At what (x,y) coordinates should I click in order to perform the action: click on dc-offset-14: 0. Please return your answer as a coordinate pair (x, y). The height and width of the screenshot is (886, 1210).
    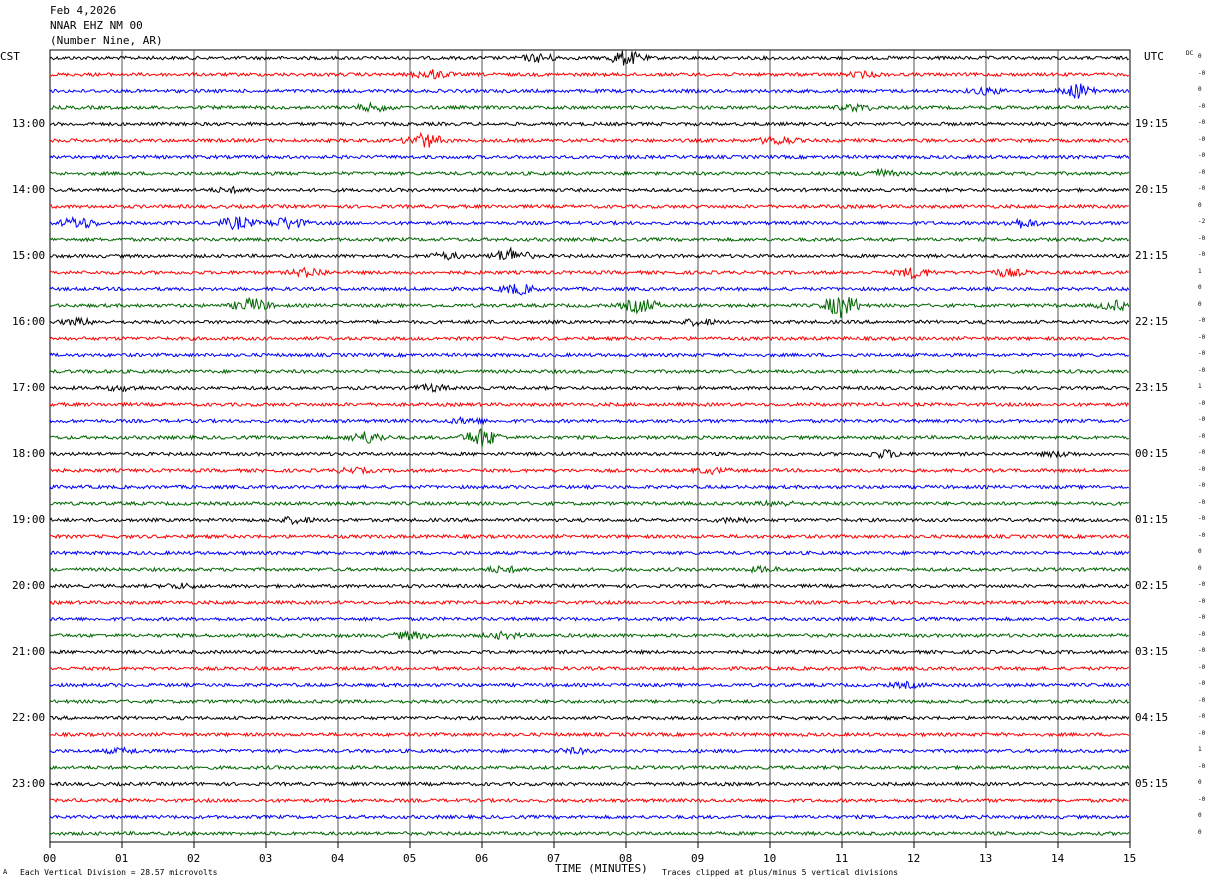
    Looking at the image, I should click on (1200, 287).